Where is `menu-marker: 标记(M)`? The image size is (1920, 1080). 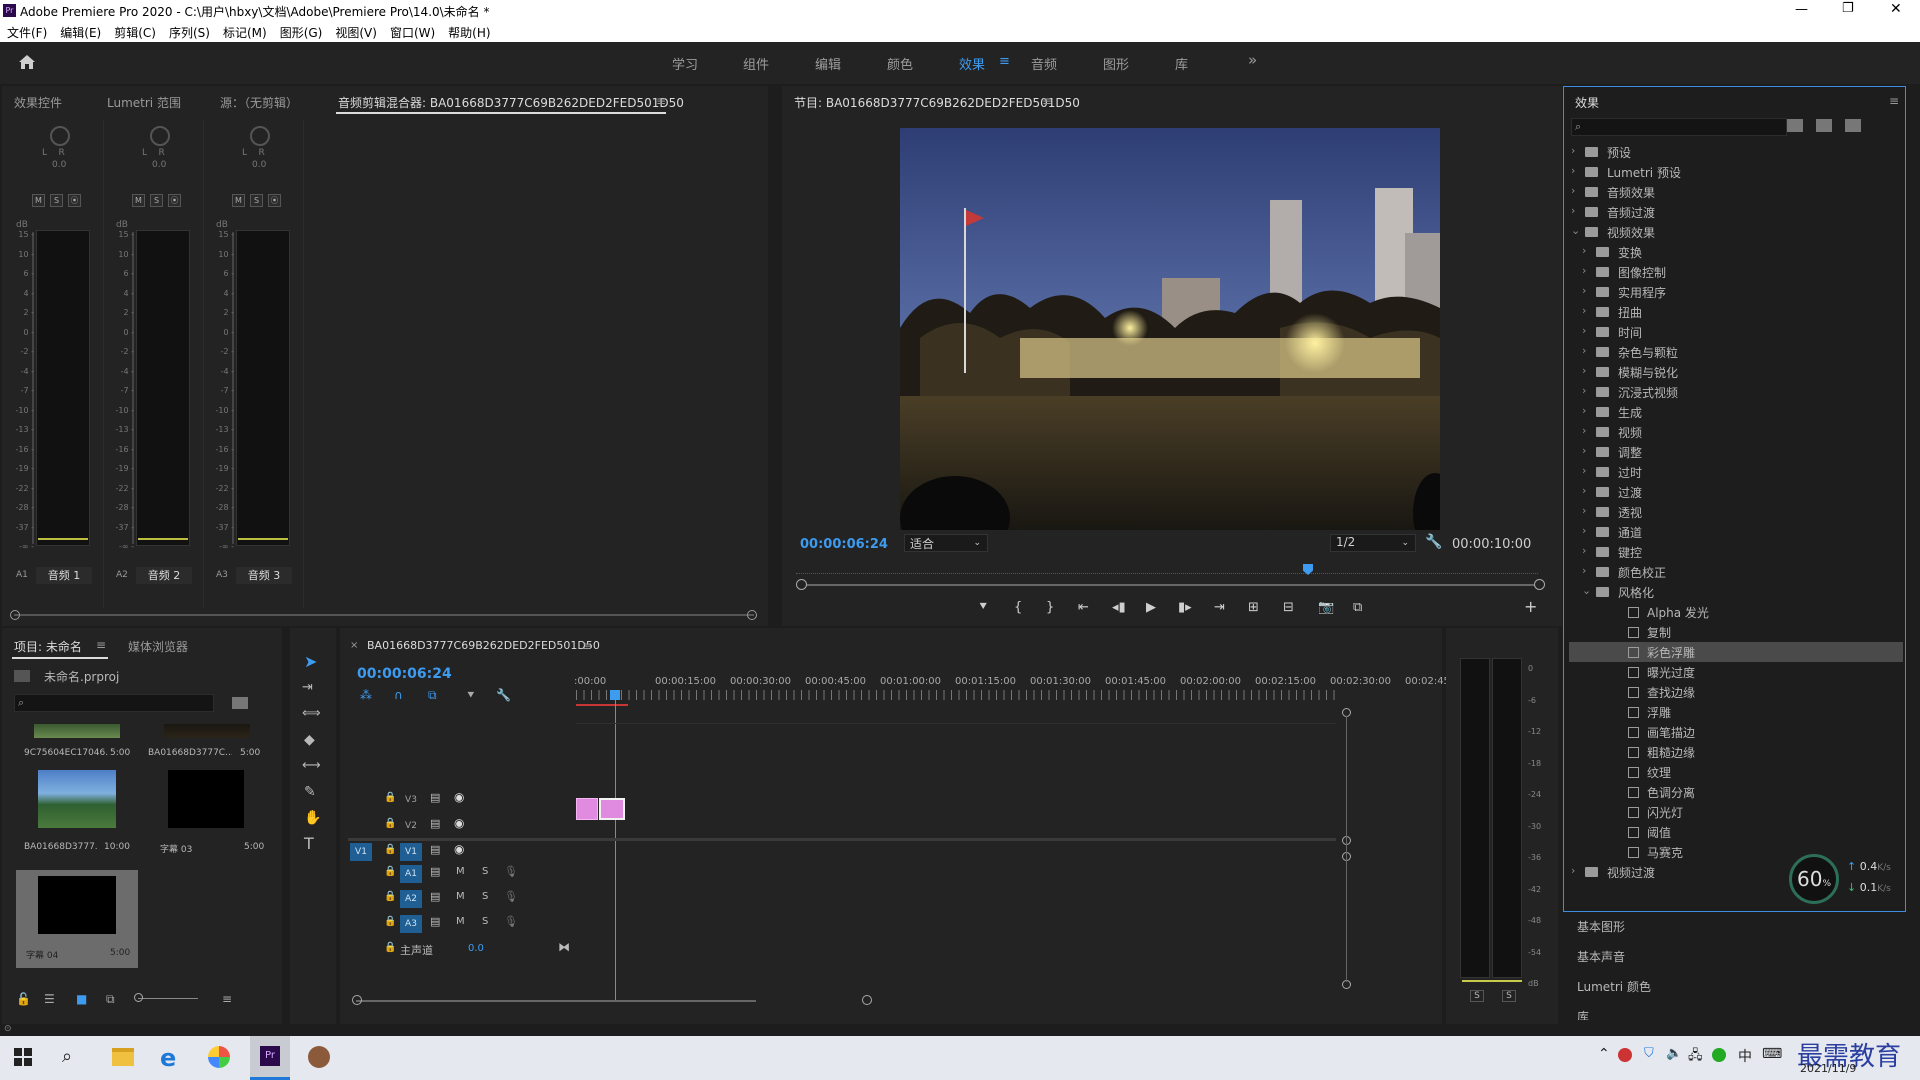 menu-marker: 标记(M) is located at coordinates (244, 31).